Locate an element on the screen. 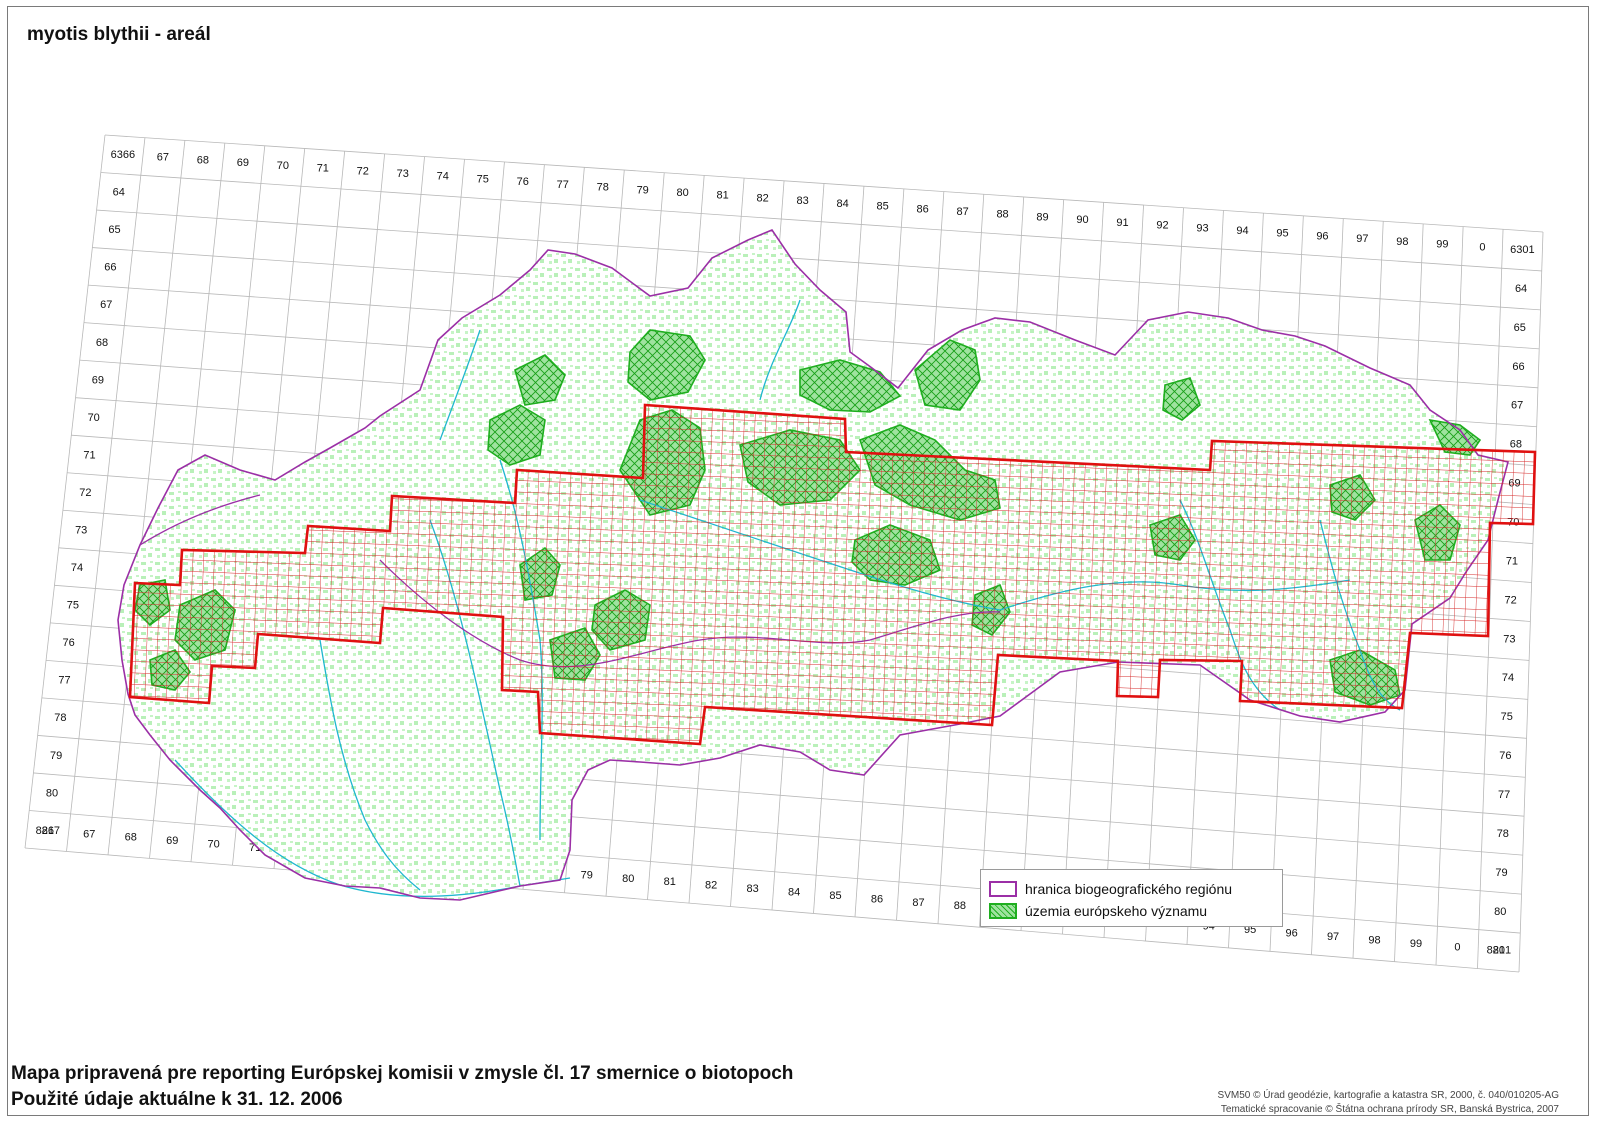 This screenshot has width=1597, height=1124. grid-label-top: 87 is located at coordinates (962, 212).